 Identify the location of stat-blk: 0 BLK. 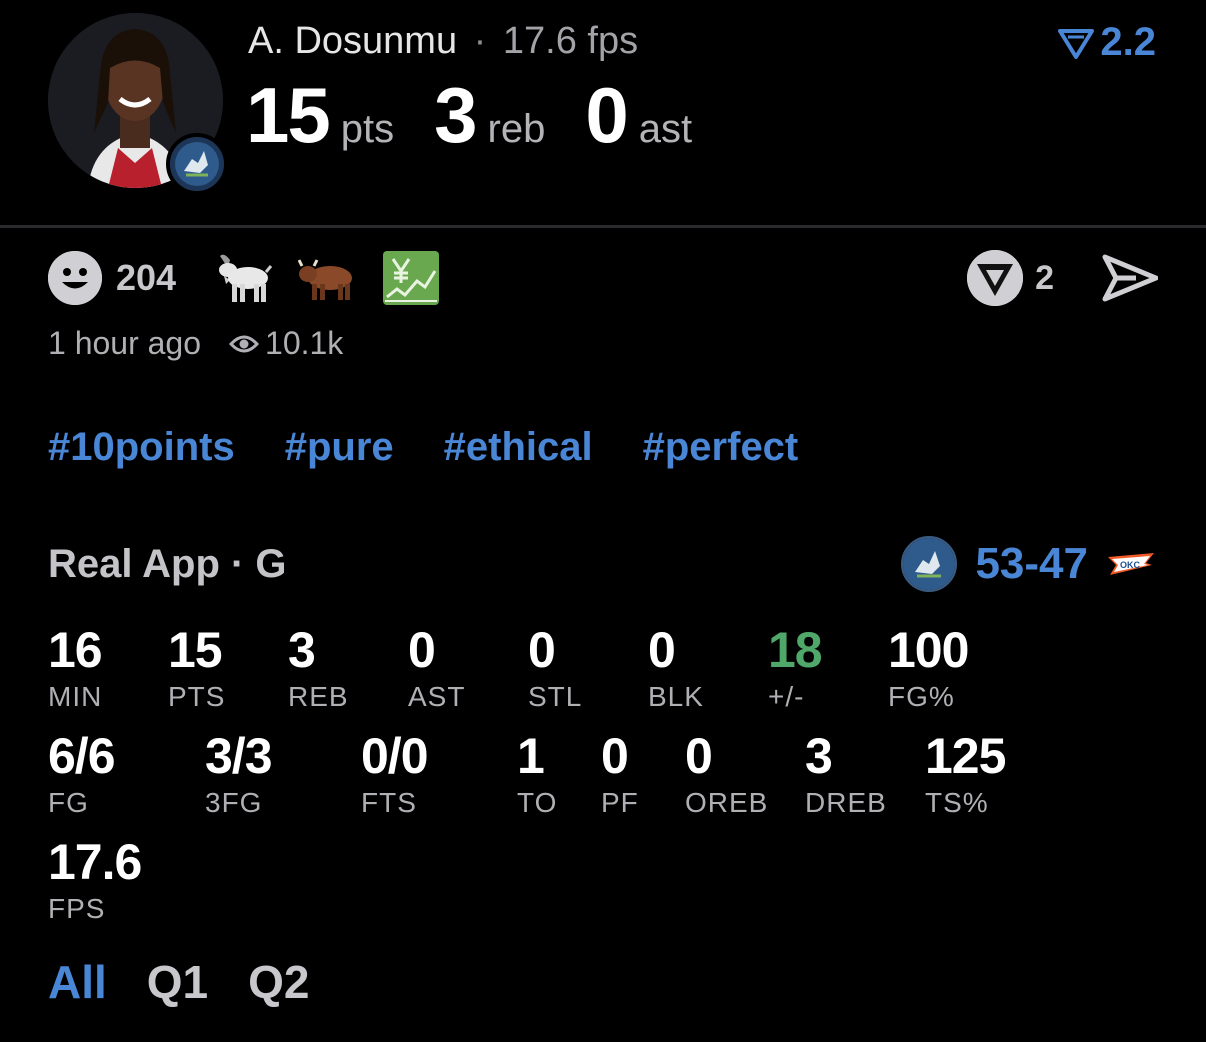
(676, 668).